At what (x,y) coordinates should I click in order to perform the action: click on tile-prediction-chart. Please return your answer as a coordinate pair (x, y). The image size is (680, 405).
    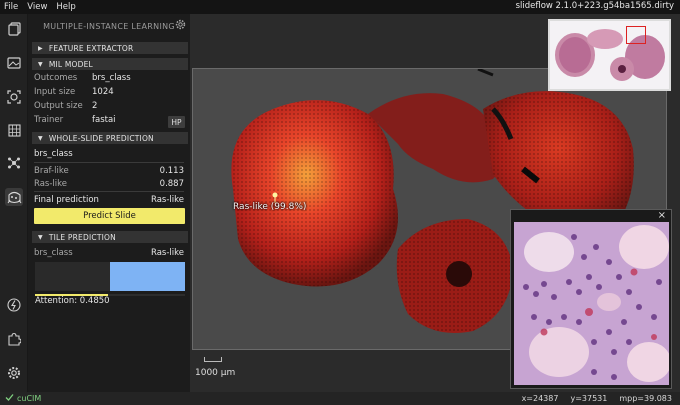
    Looking at the image, I should click on (110, 276).